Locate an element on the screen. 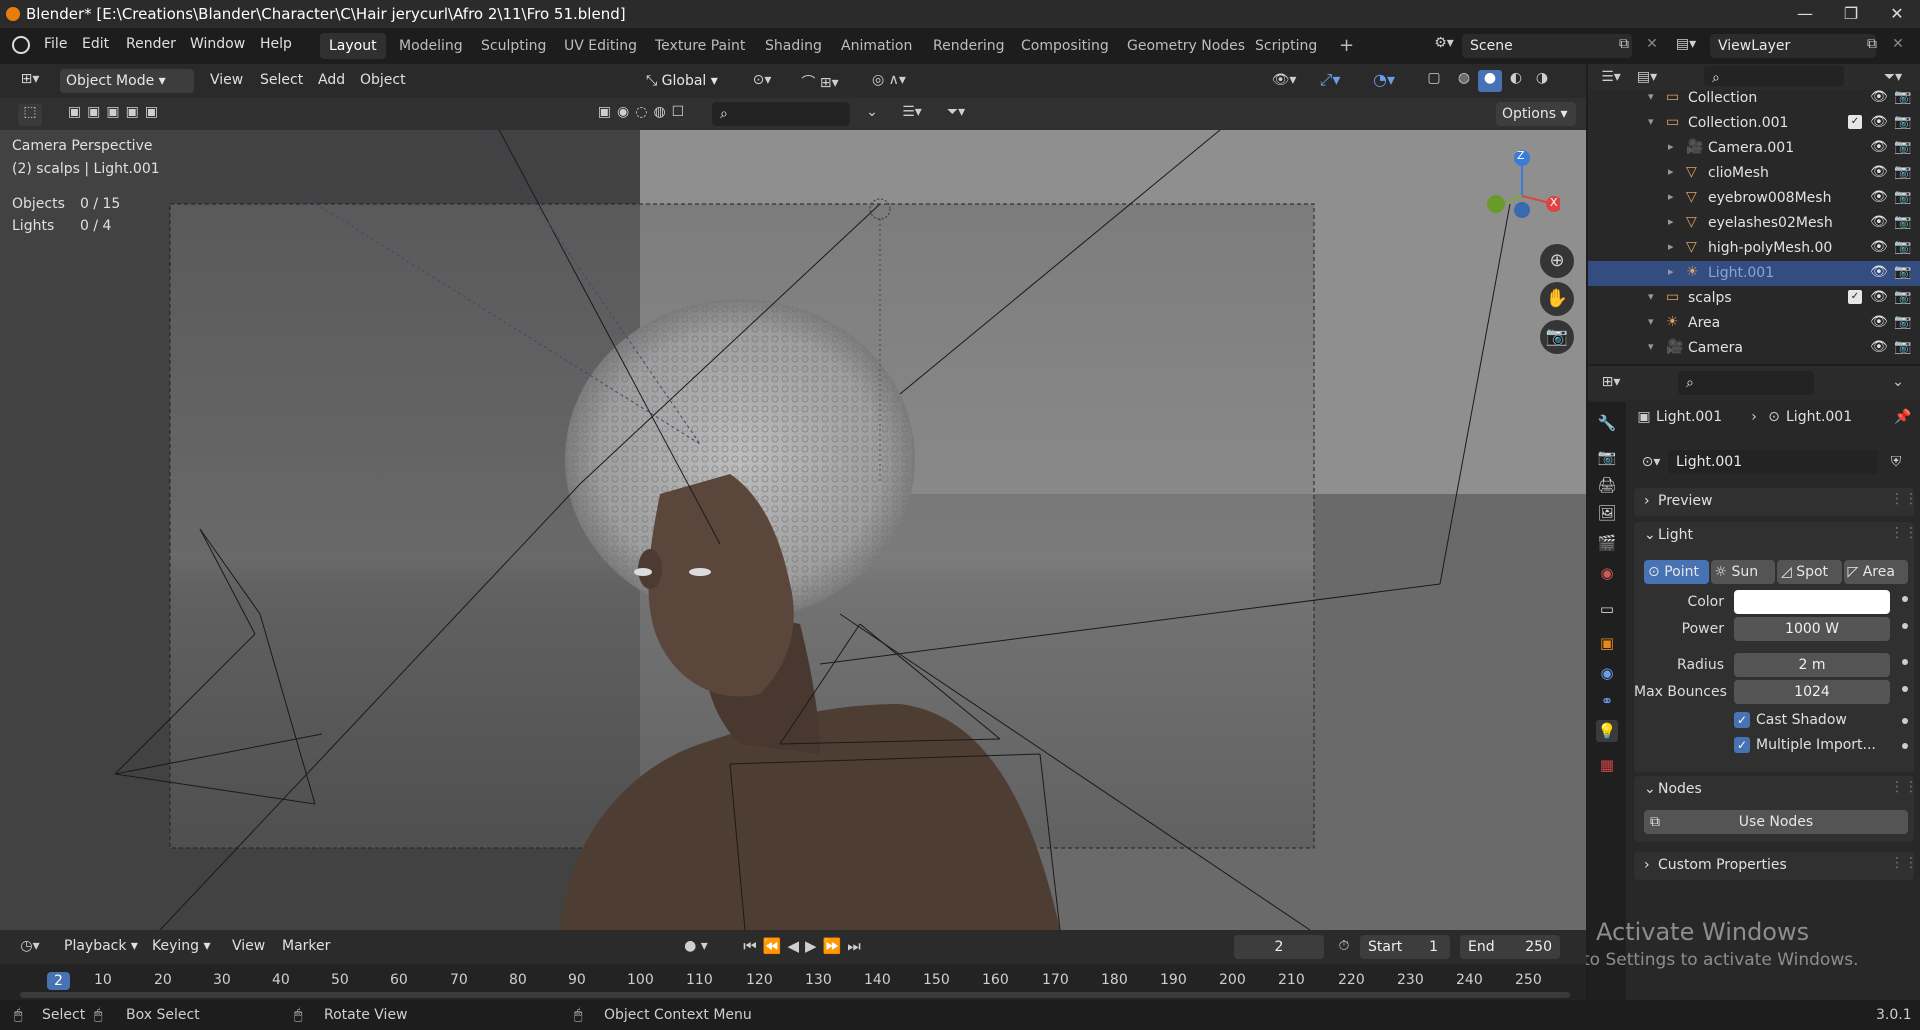  outliner-row: ▸ ▽ high-polyMesh.00 👁 📷 is located at coordinates (1754, 248).